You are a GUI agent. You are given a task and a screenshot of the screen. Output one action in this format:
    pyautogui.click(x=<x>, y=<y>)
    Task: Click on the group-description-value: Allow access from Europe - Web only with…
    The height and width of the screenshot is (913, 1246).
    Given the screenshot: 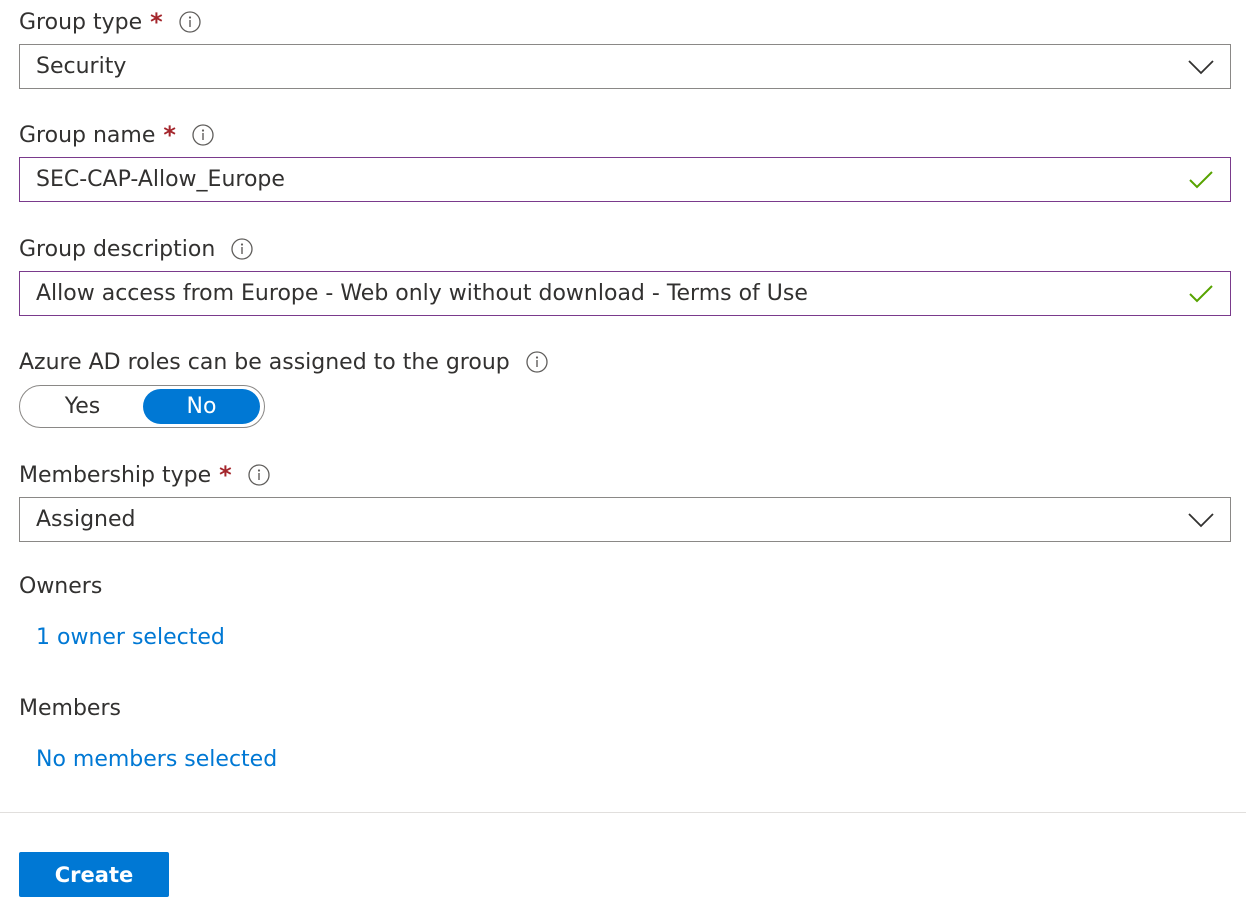 What is the action you would take?
    pyautogui.click(x=422, y=293)
    